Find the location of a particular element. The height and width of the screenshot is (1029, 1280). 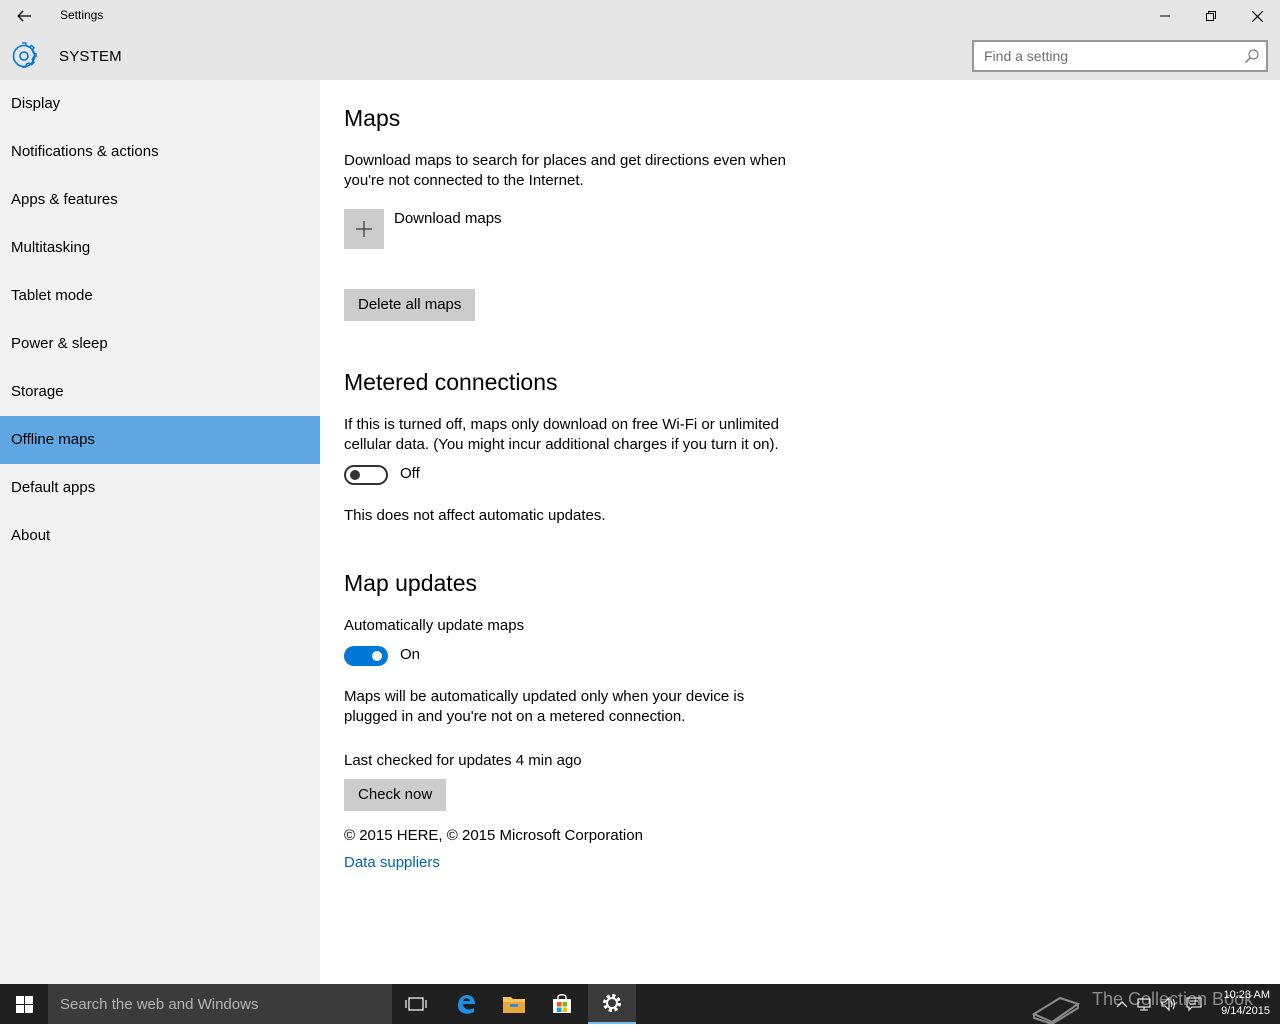

download-maps-label: Download maps is located at coordinates (494, 219).